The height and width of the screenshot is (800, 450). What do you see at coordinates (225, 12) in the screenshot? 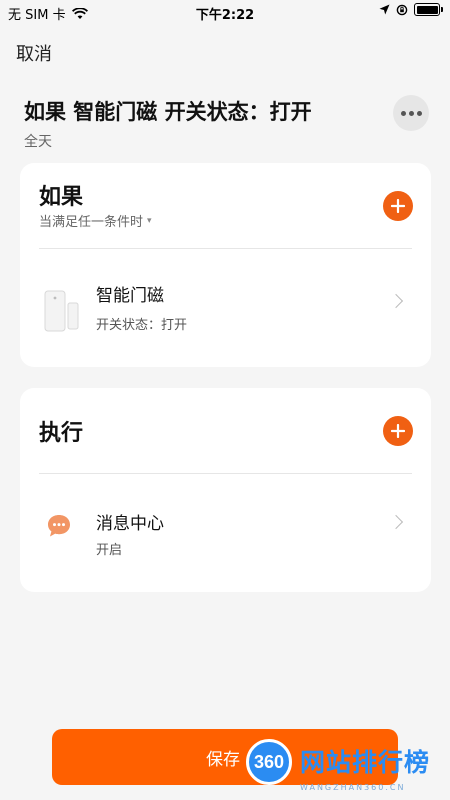
I see `status-bar: 无 SIM 卡 下午2:22` at bounding box center [225, 12].